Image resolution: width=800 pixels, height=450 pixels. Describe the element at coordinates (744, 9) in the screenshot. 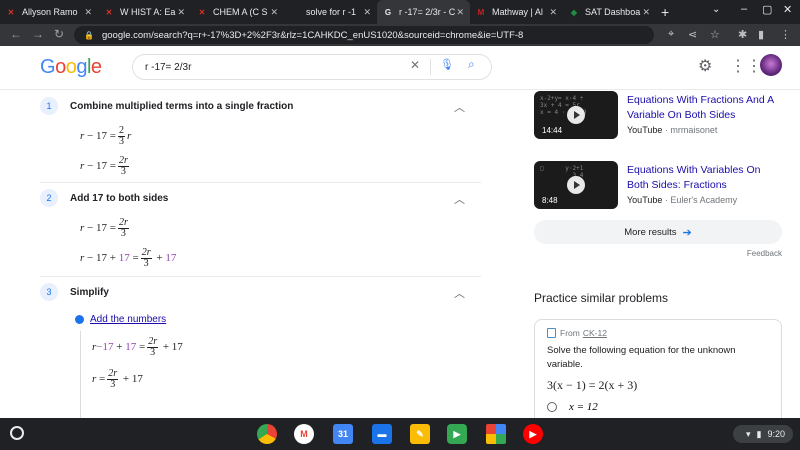

I see `minimize-icon: –` at that location.